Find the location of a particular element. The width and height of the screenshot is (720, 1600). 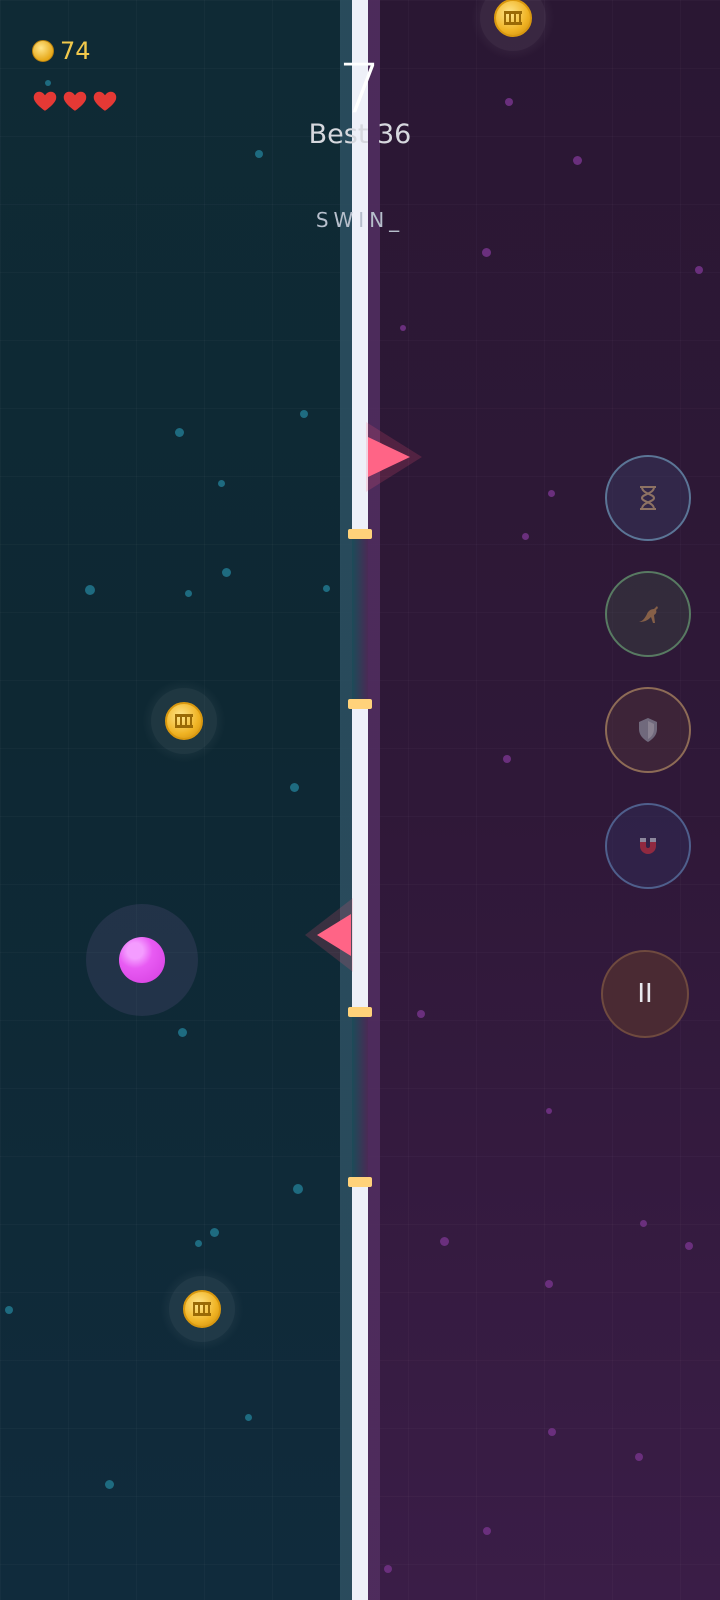

shield-button is located at coordinates (648, 730).